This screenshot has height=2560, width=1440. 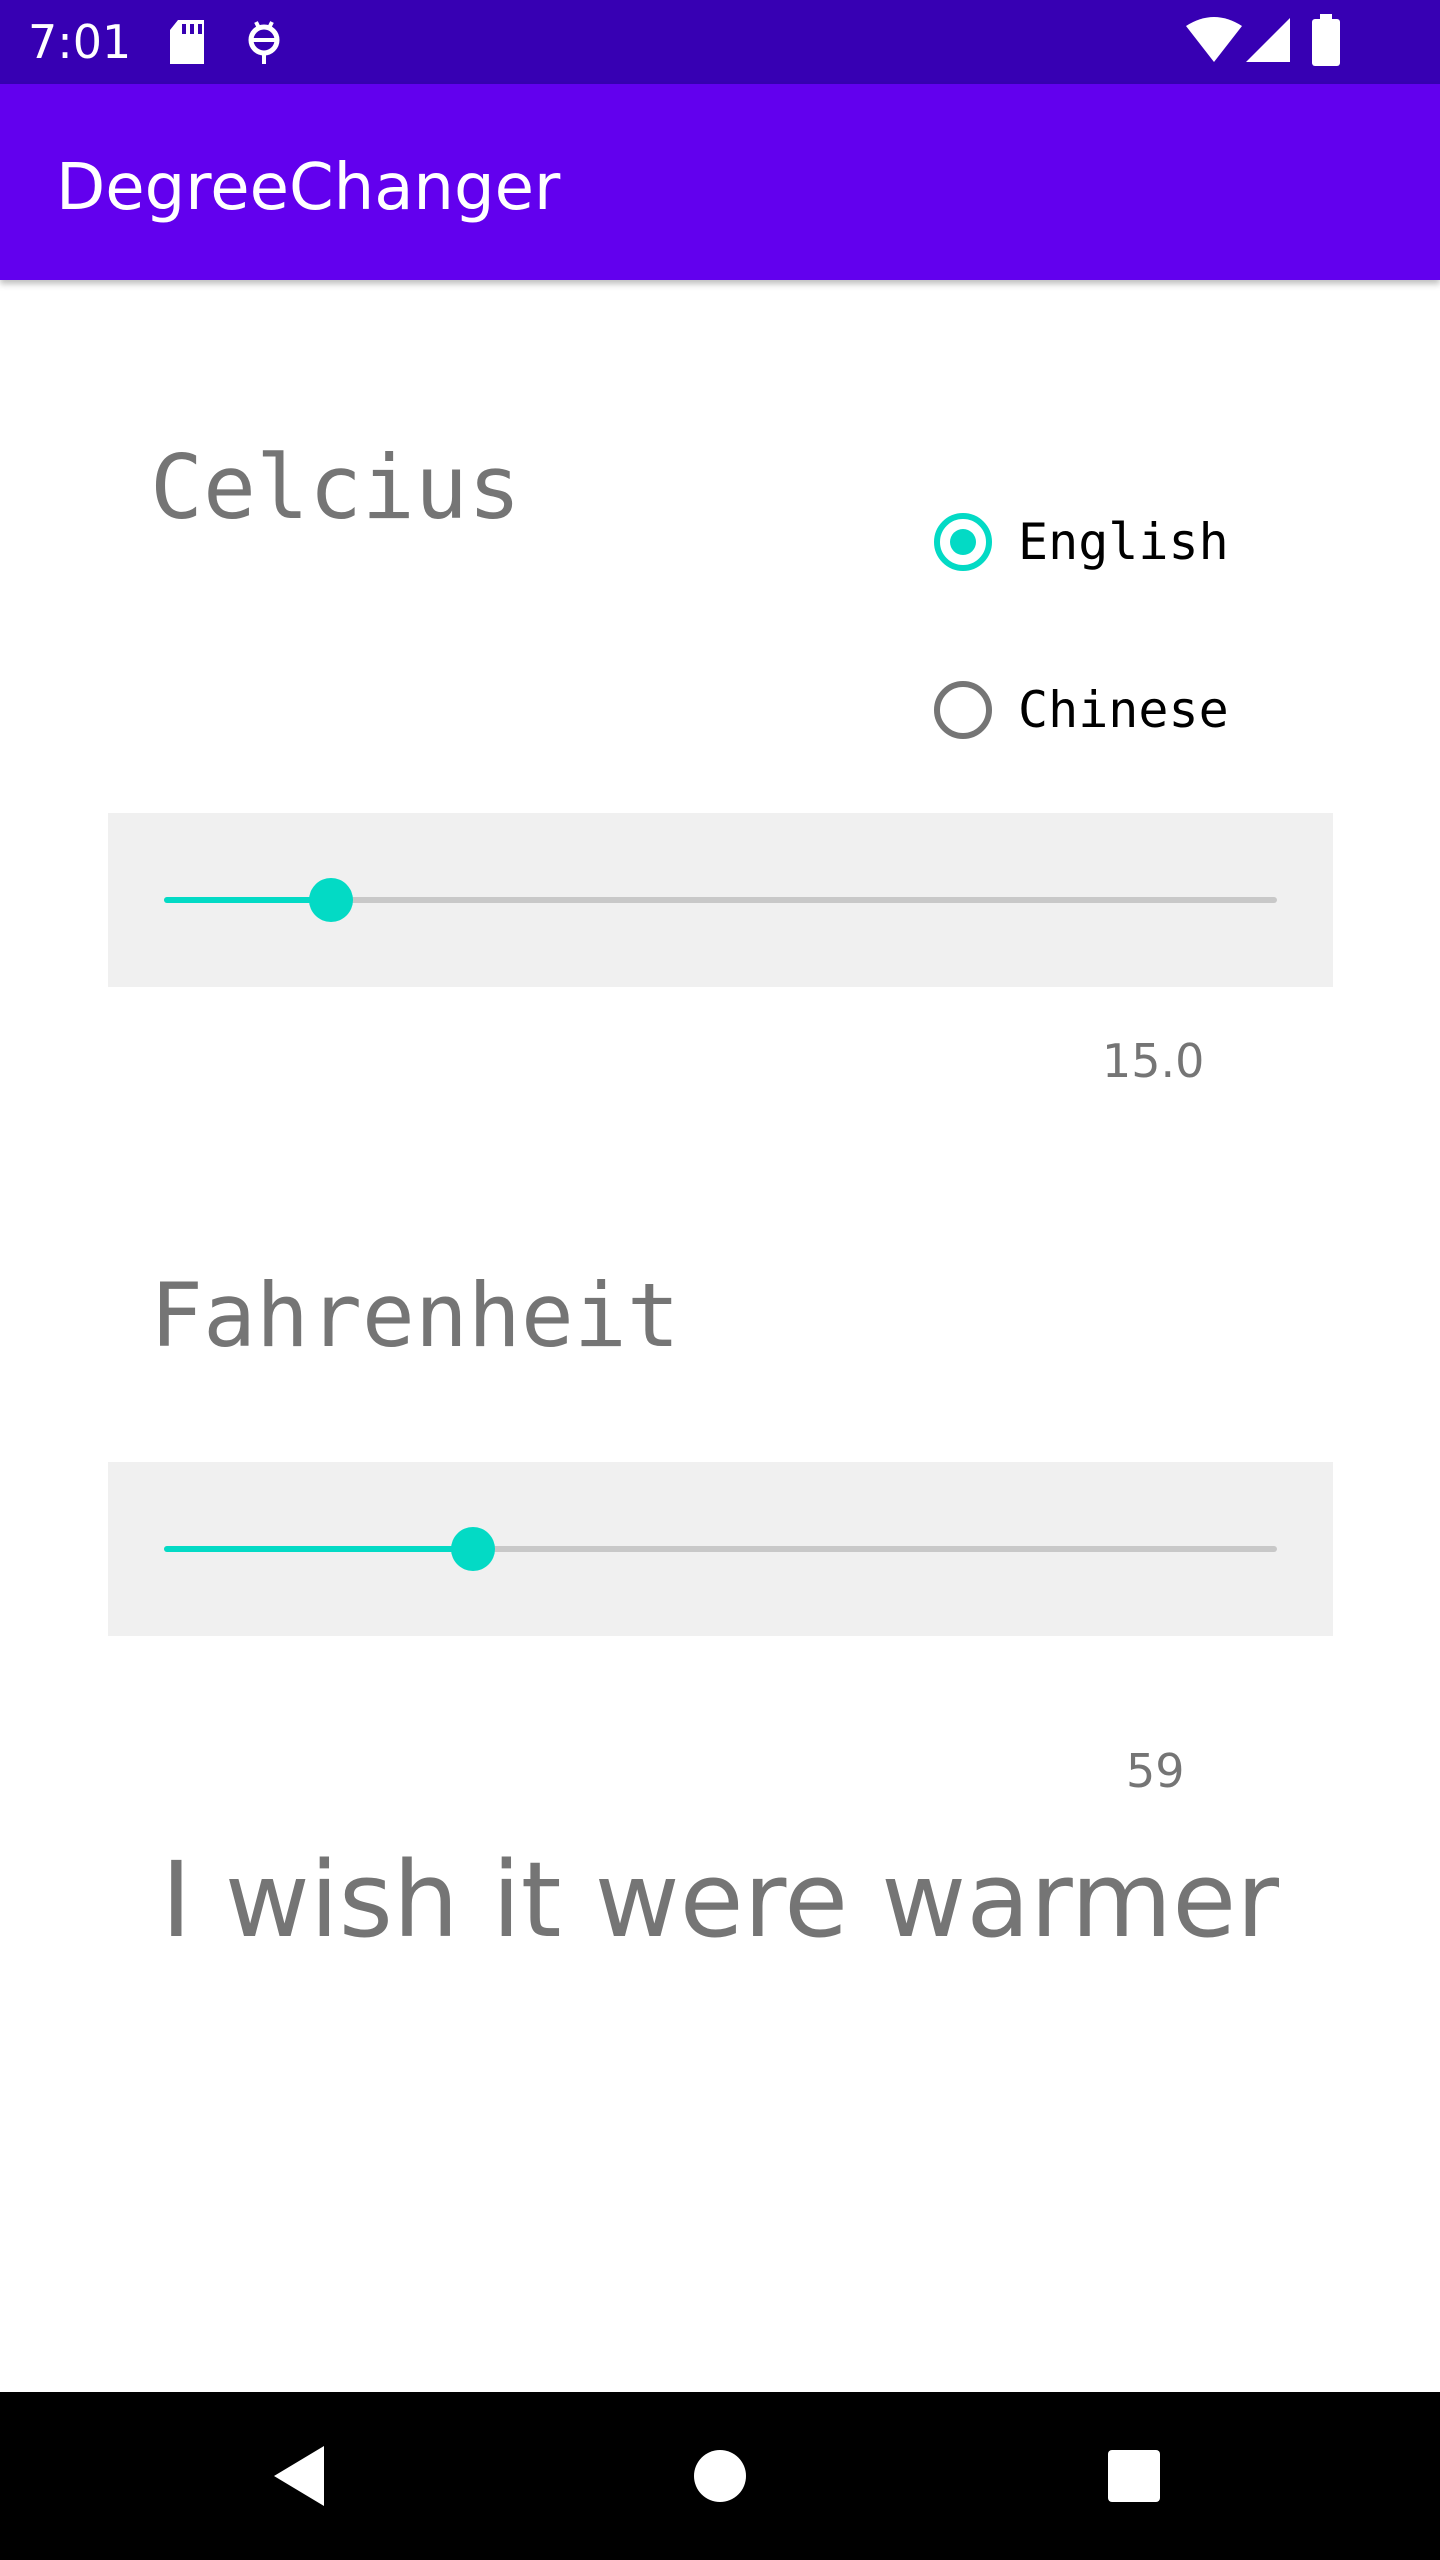 I want to click on status-bar: 7:01, so click(x=720, y=42).